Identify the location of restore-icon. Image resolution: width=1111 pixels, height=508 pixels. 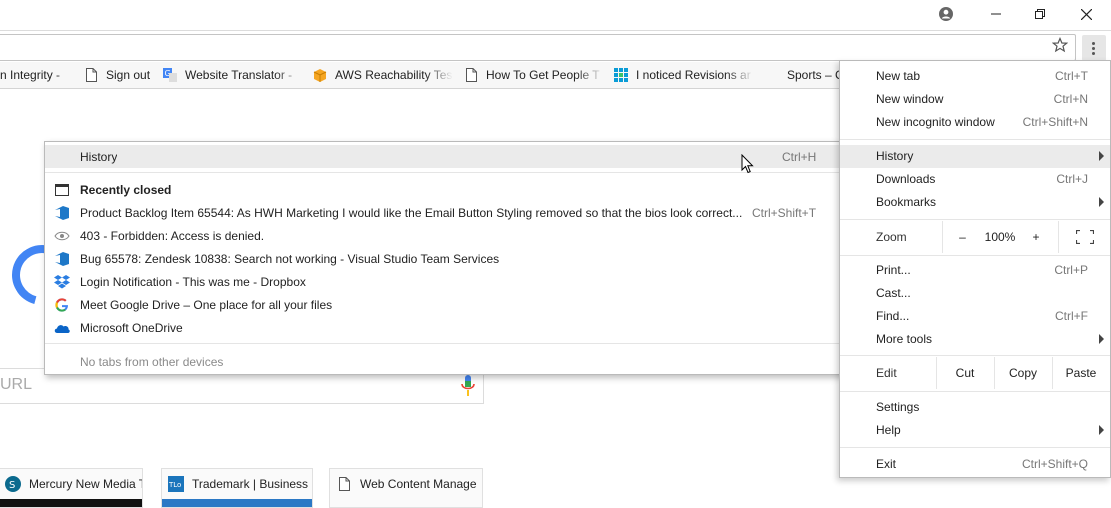
(1040, 14).